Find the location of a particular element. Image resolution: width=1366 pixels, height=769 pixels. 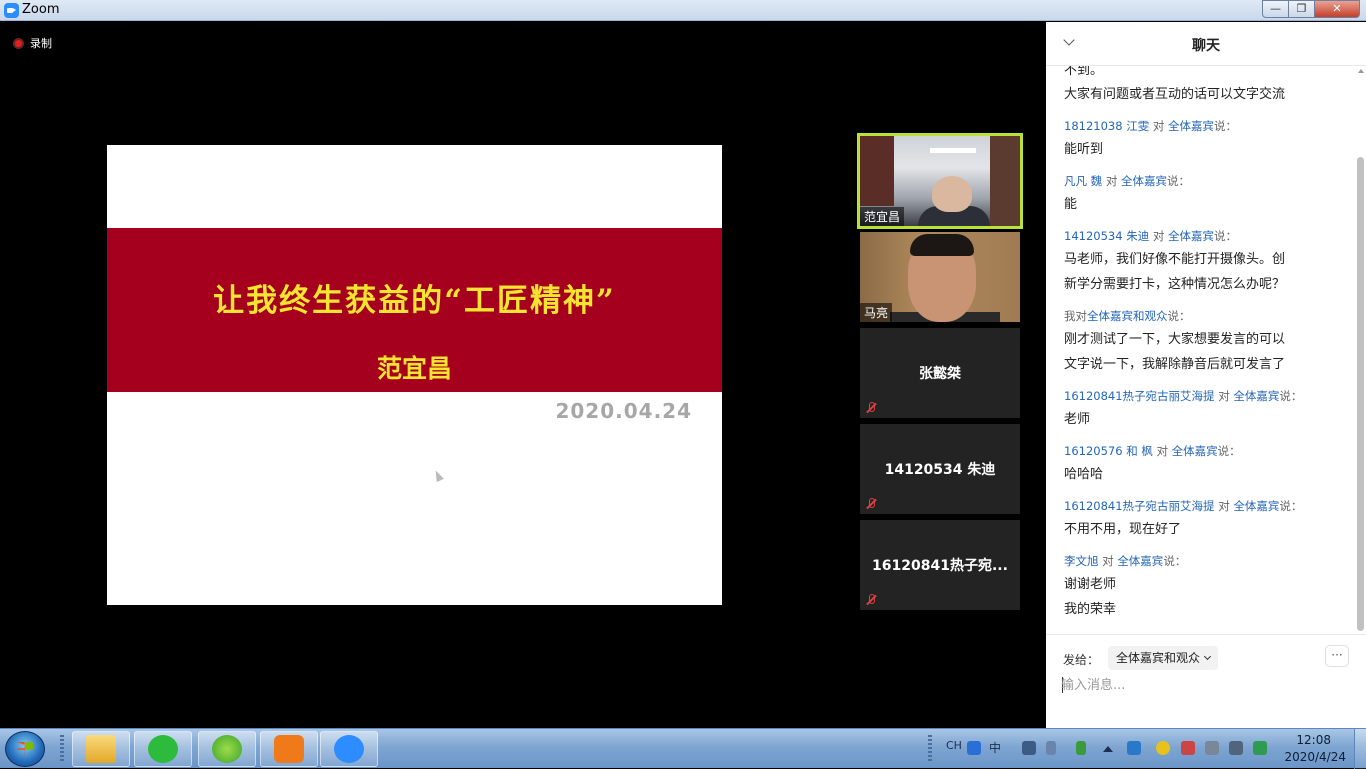

participant-tile: 张懿桀 is located at coordinates (940, 373).